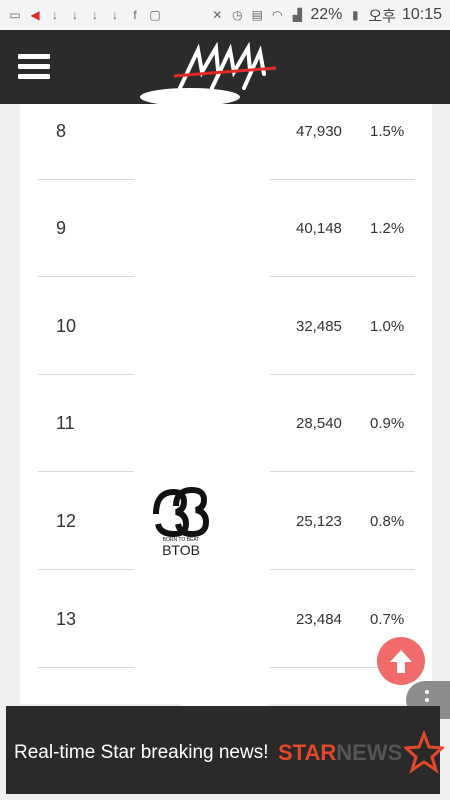 This screenshot has width=450, height=800. What do you see at coordinates (226, 152) in the screenshot?
I see `ranking-row: 8 47,930 1.5%` at bounding box center [226, 152].